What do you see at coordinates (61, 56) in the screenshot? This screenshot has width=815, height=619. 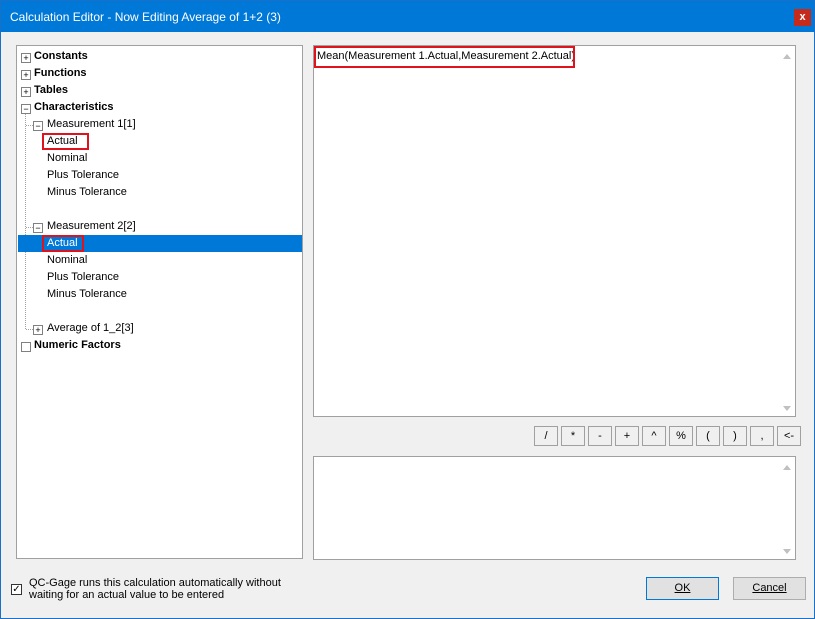 I see `tree-item-constants: Constants` at bounding box center [61, 56].